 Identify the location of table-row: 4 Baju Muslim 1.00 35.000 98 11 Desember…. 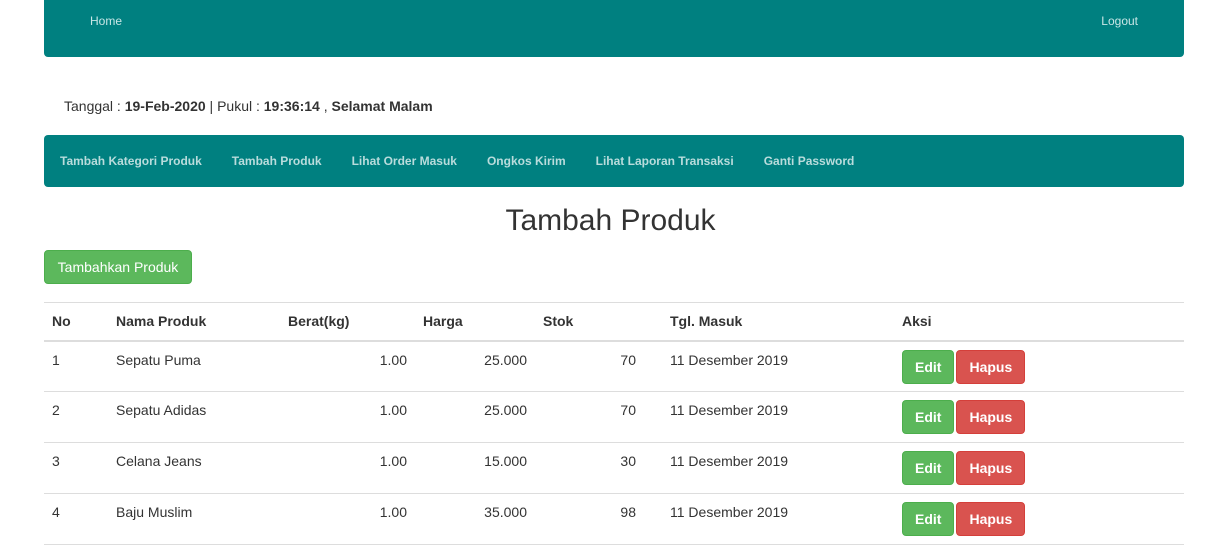
(614, 519).